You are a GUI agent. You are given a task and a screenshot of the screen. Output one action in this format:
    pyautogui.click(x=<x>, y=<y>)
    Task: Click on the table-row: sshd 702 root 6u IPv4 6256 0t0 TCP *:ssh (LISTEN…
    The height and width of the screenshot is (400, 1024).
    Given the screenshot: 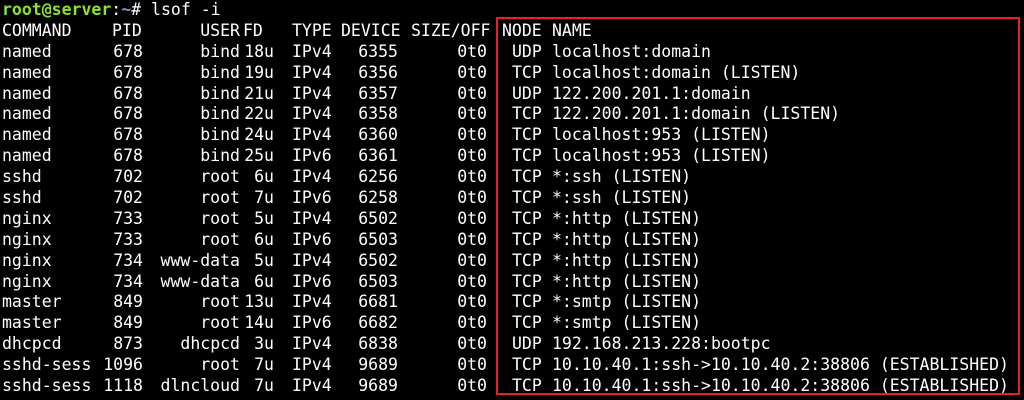 What is the action you would take?
    pyautogui.click(x=512, y=177)
    